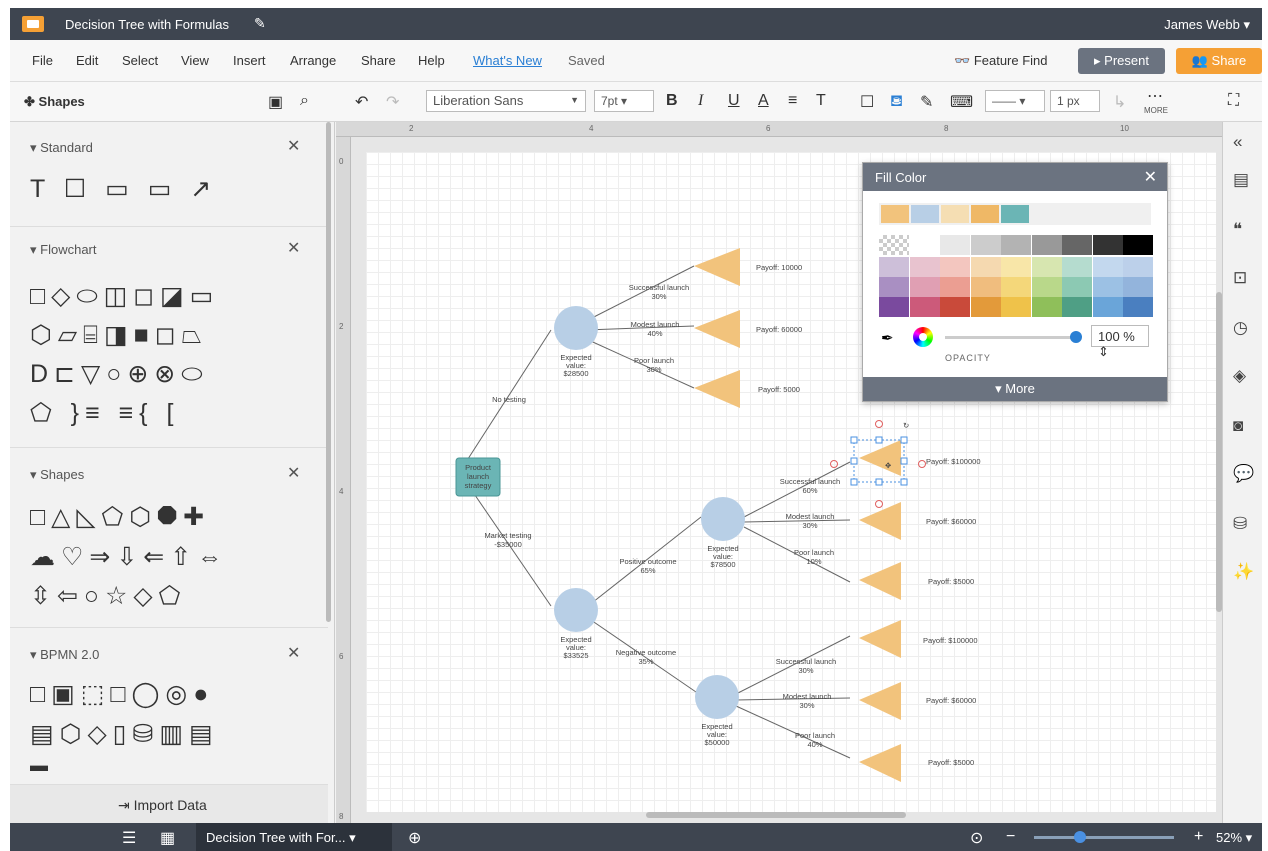 The height and width of the screenshot is (851, 1268). What do you see at coordinates (140, 60) in the screenshot?
I see `menu-select: Select` at bounding box center [140, 60].